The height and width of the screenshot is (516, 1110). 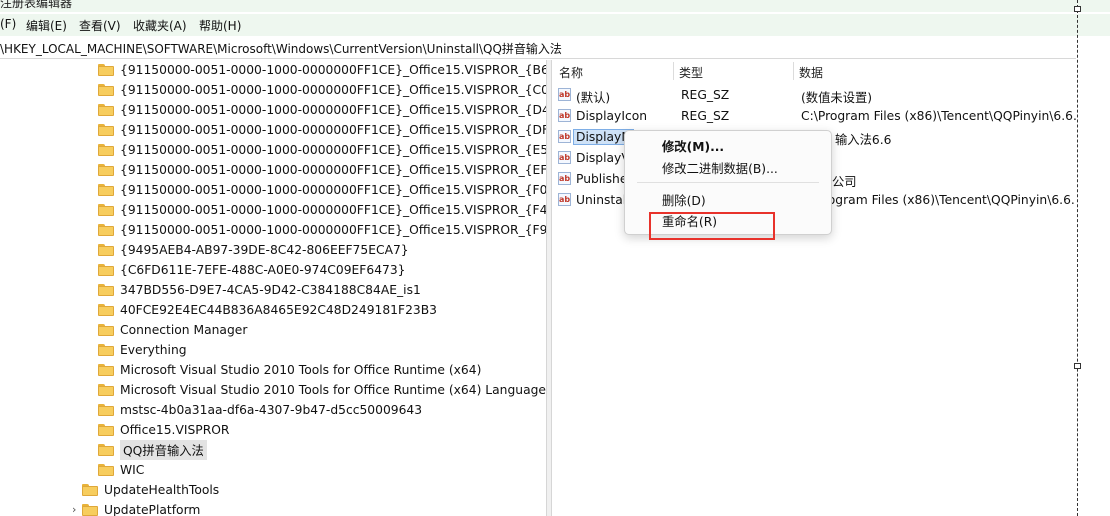 I want to click on tree-item: Office15.VISPROR, so click(x=163, y=430).